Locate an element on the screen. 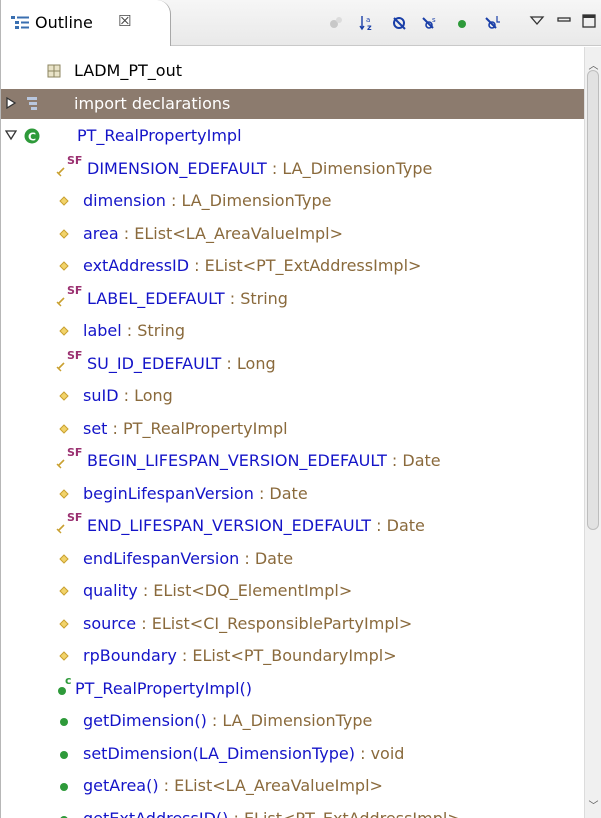 This screenshot has height=818, width=601. tree-item: rpBoundary : EList<PT_BoundaryImpl> is located at coordinates (292, 656).